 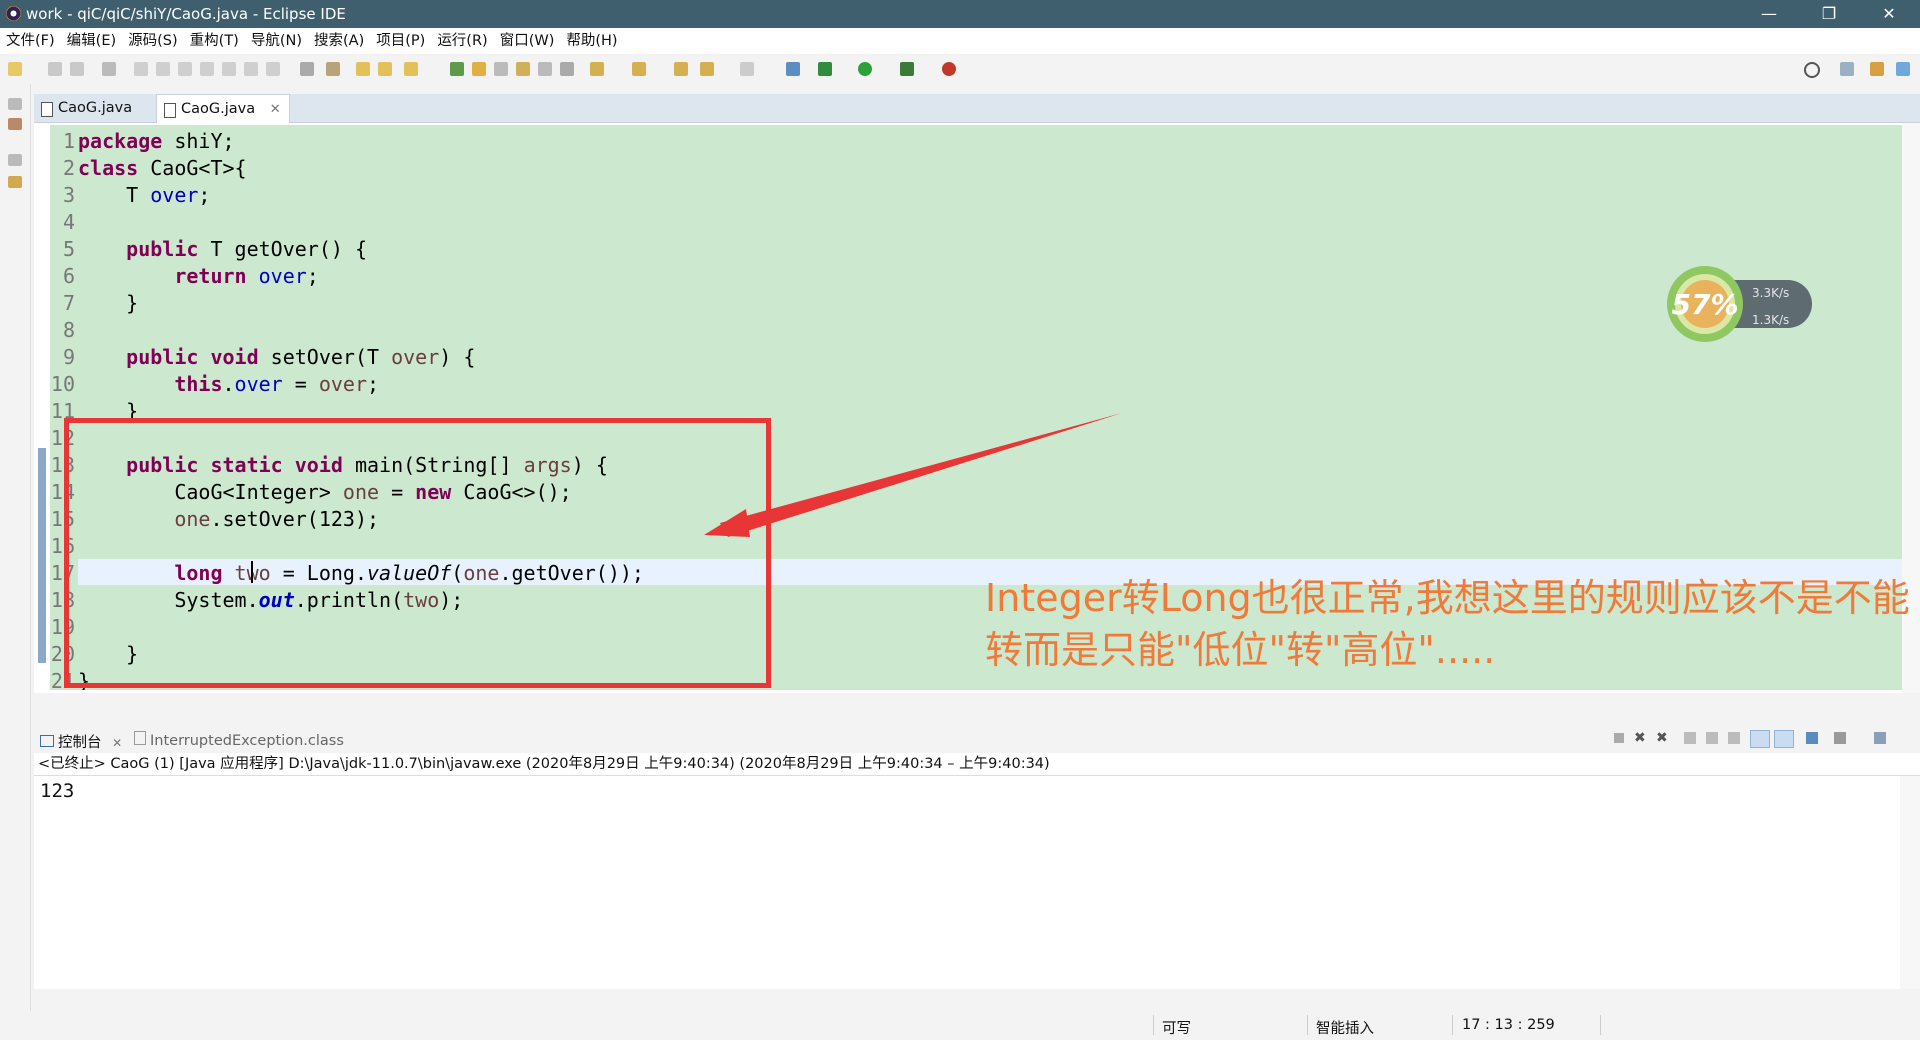 What do you see at coordinates (156, 141) in the screenshot?
I see `code-line: package shiY;` at bounding box center [156, 141].